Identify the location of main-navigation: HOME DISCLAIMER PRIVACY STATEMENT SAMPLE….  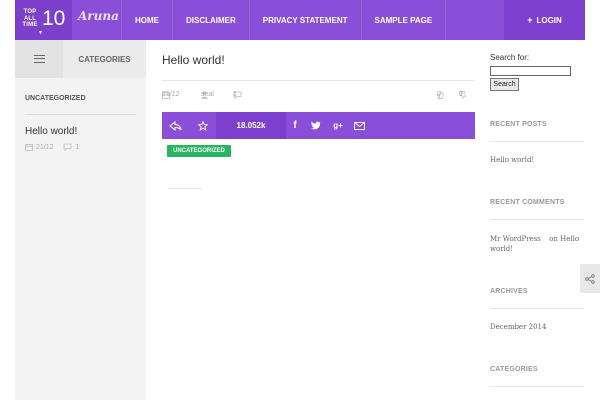
(284, 20).